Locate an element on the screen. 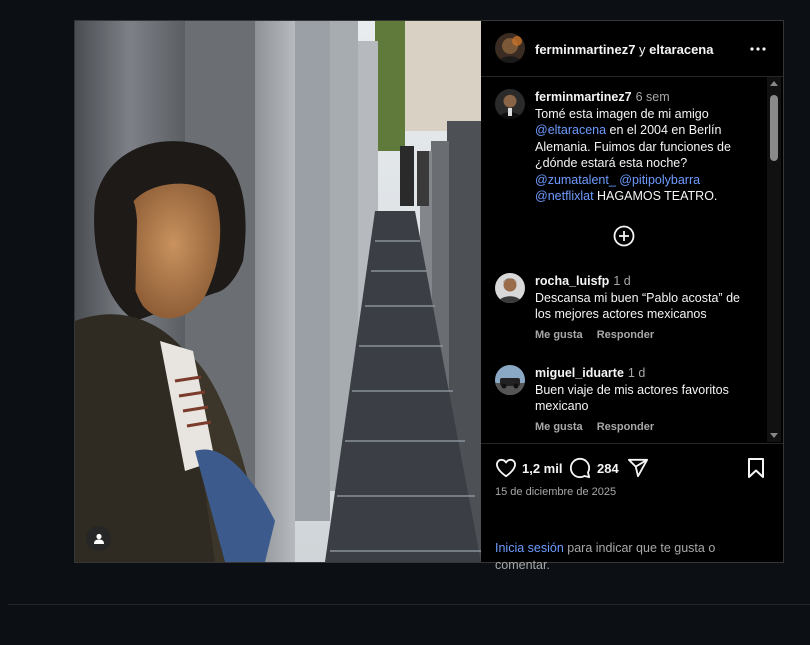  caption-text-1: Tomé esta imagen de mi amigo is located at coordinates (622, 113).